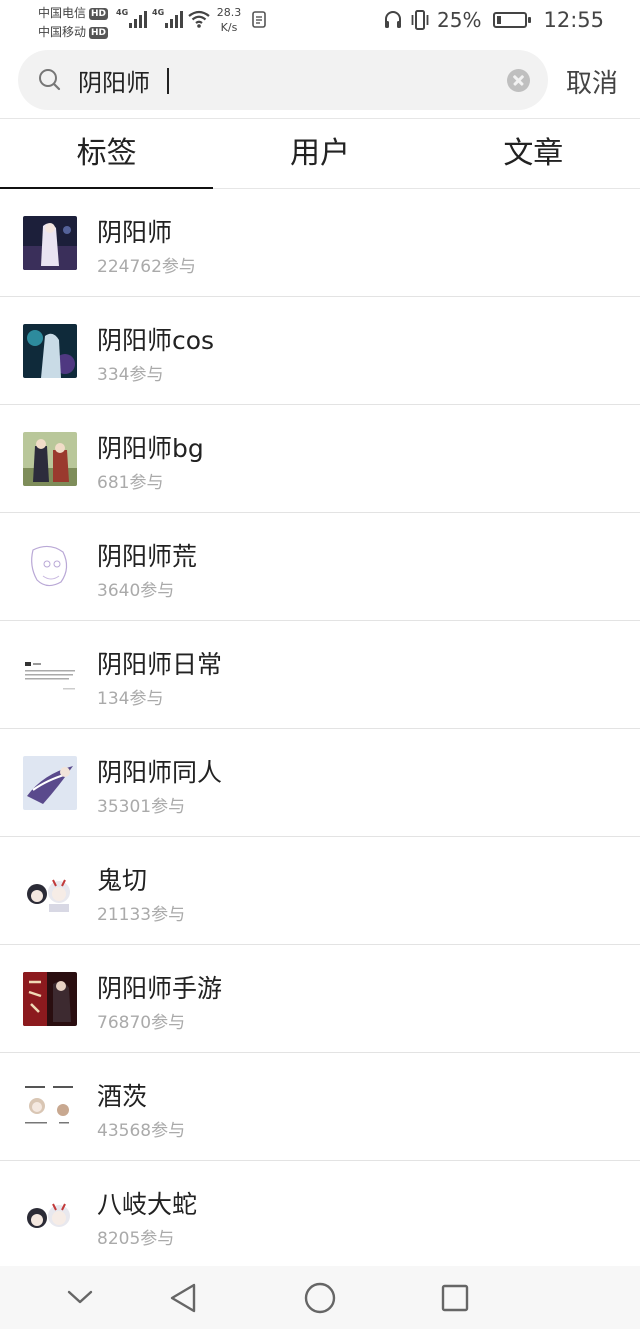  What do you see at coordinates (320, 243) in the screenshot?
I see `list-item: 阴阳师 224762参与` at bounding box center [320, 243].